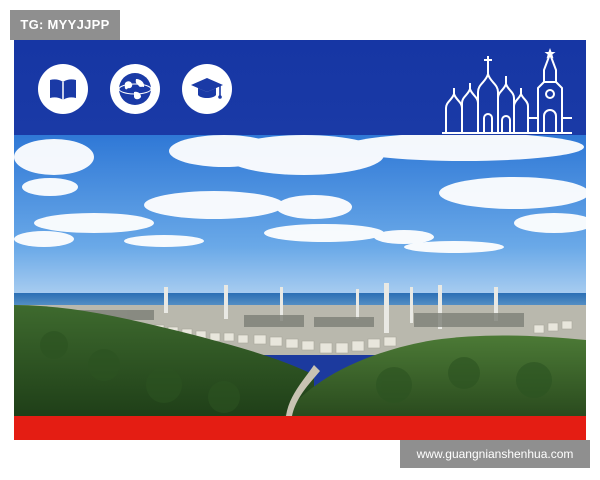 Image resolution: width=600 pixels, height=480 pixels. What do you see at coordinates (207, 89) in the screenshot?
I see `graduation-cap-icon` at bounding box center [207, 89].